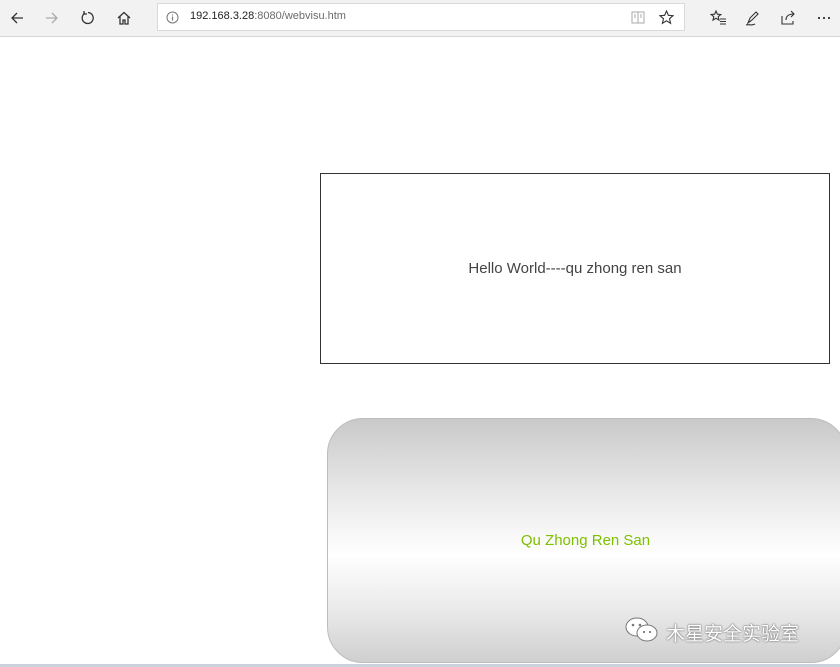  I want to click on address-bar: 192.168.3.28:8080/webvisu.htm, so click(421, 17).